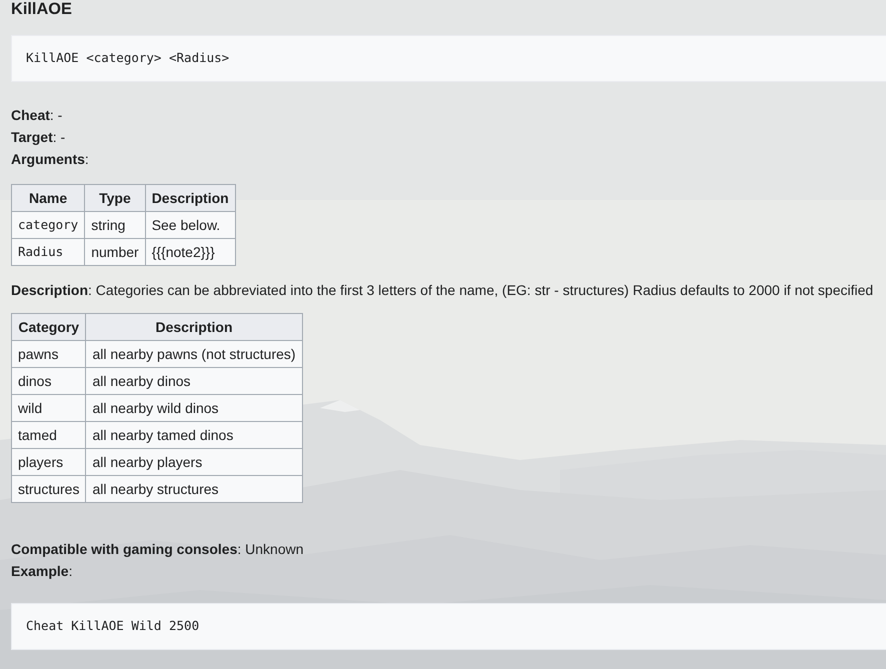 The width and height of the screenshot is (886, 669). Describe the element at coordinates (49, 435) in the screenshot. I see `table-cell: tamed` at that location.